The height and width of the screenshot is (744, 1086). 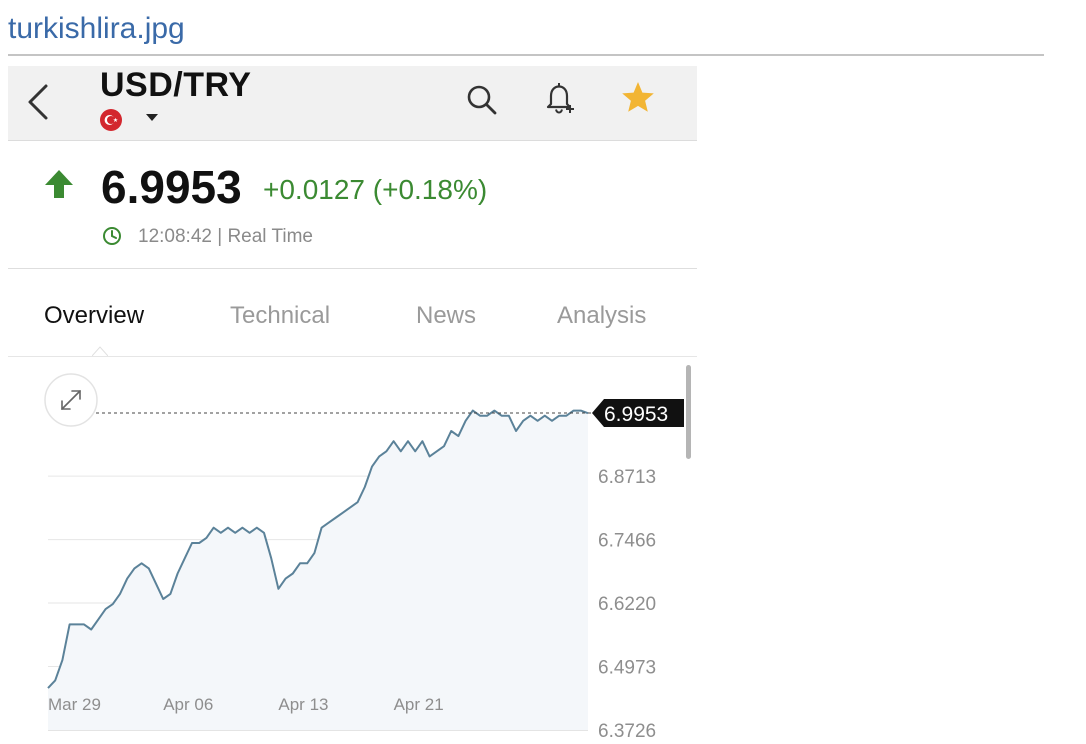 I want to click on x-tick-label: Apr 21, so click(x=419, y=704).